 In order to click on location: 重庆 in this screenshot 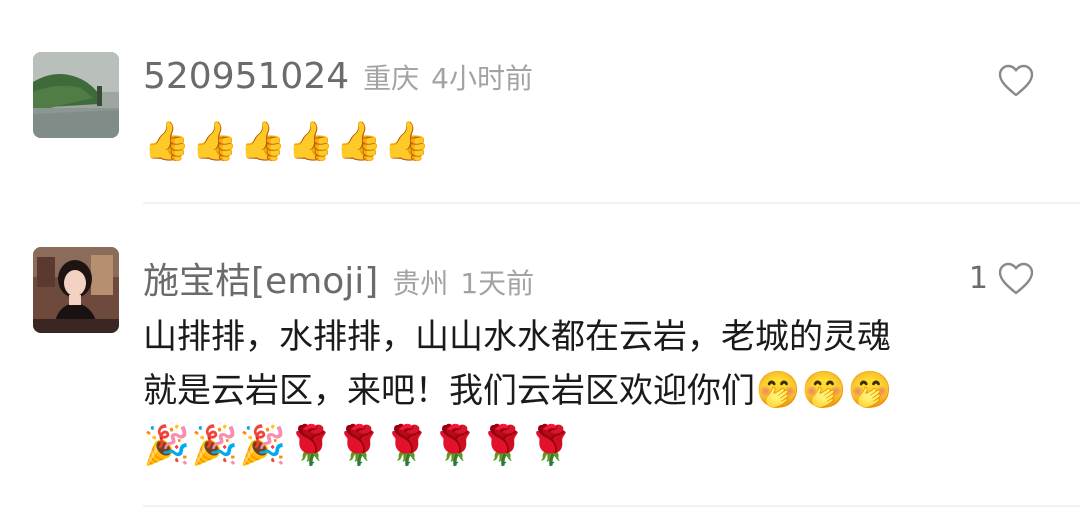, I will do `click(391, 78)`.